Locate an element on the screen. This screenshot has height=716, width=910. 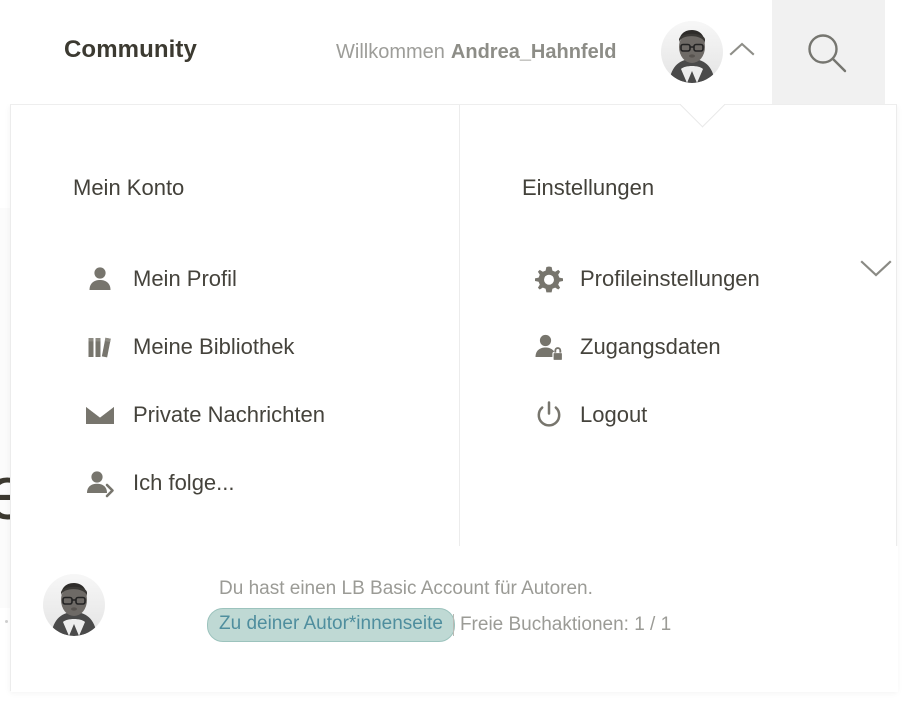
menu-item-meine-bibliothek: Meine Bibliothek is located at coordinates (235, 347).